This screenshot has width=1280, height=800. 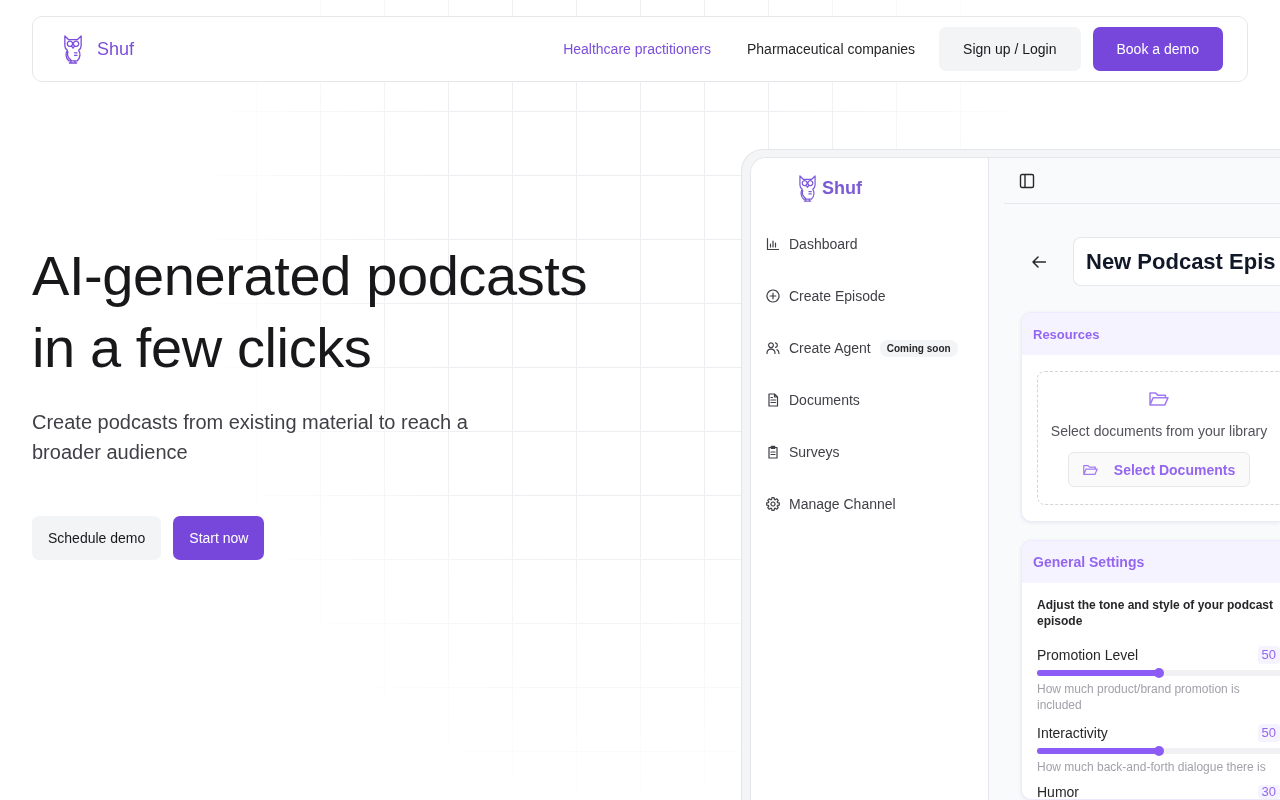 What do you see at coordinates (1151, 334) in the screenshot?
I see `card-header: Resources` at bounding box center [1151, 334].